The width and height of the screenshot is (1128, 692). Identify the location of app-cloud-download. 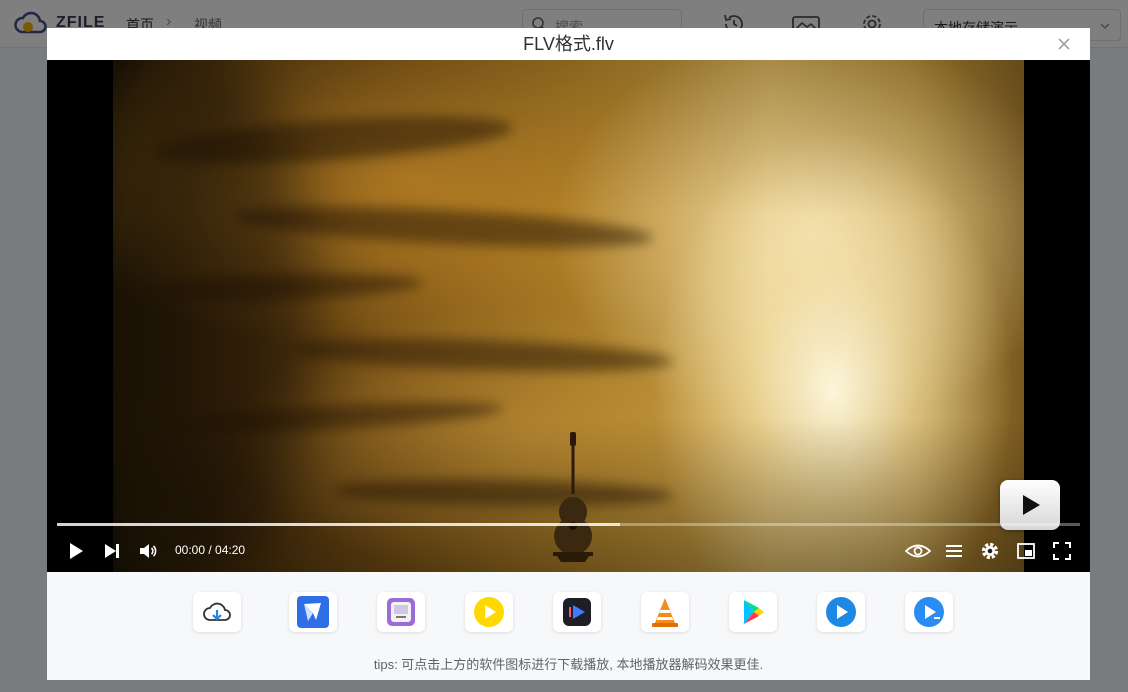
(217, 612).